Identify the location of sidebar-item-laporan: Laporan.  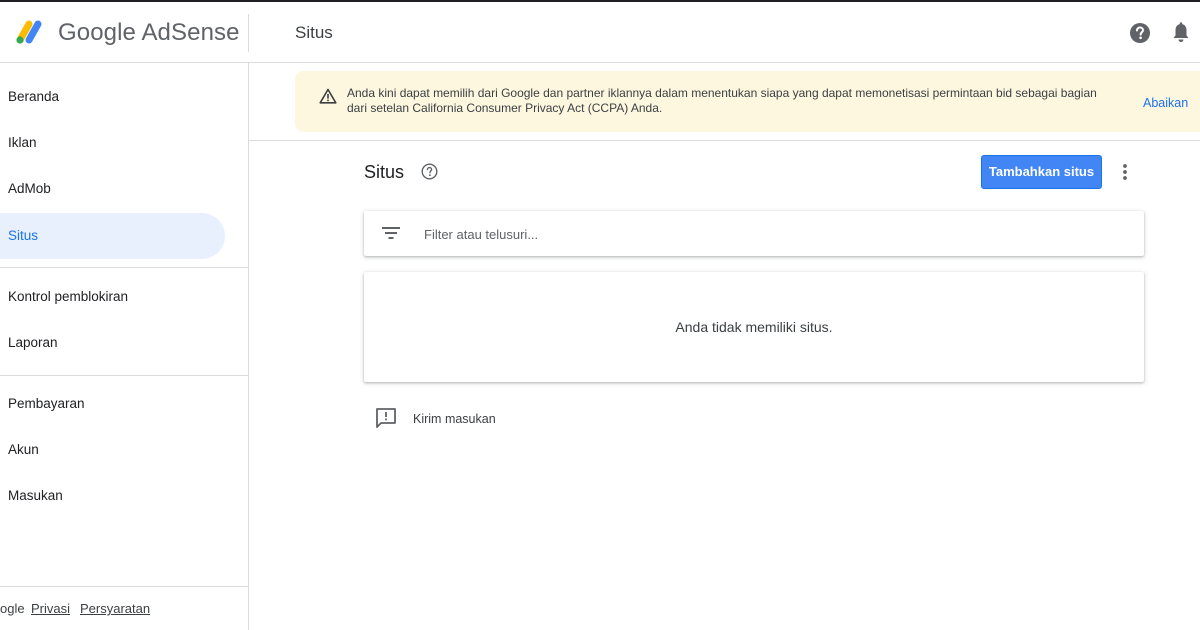
(112, 343).